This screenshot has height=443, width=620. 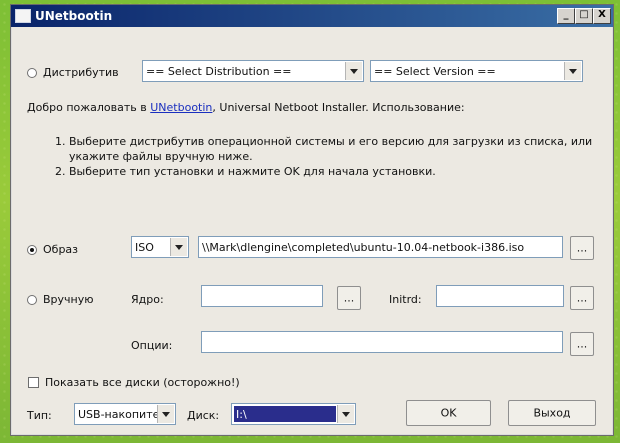 I want to click on distribution-select: == Select Distribution ==, so click(x=253, y=71).